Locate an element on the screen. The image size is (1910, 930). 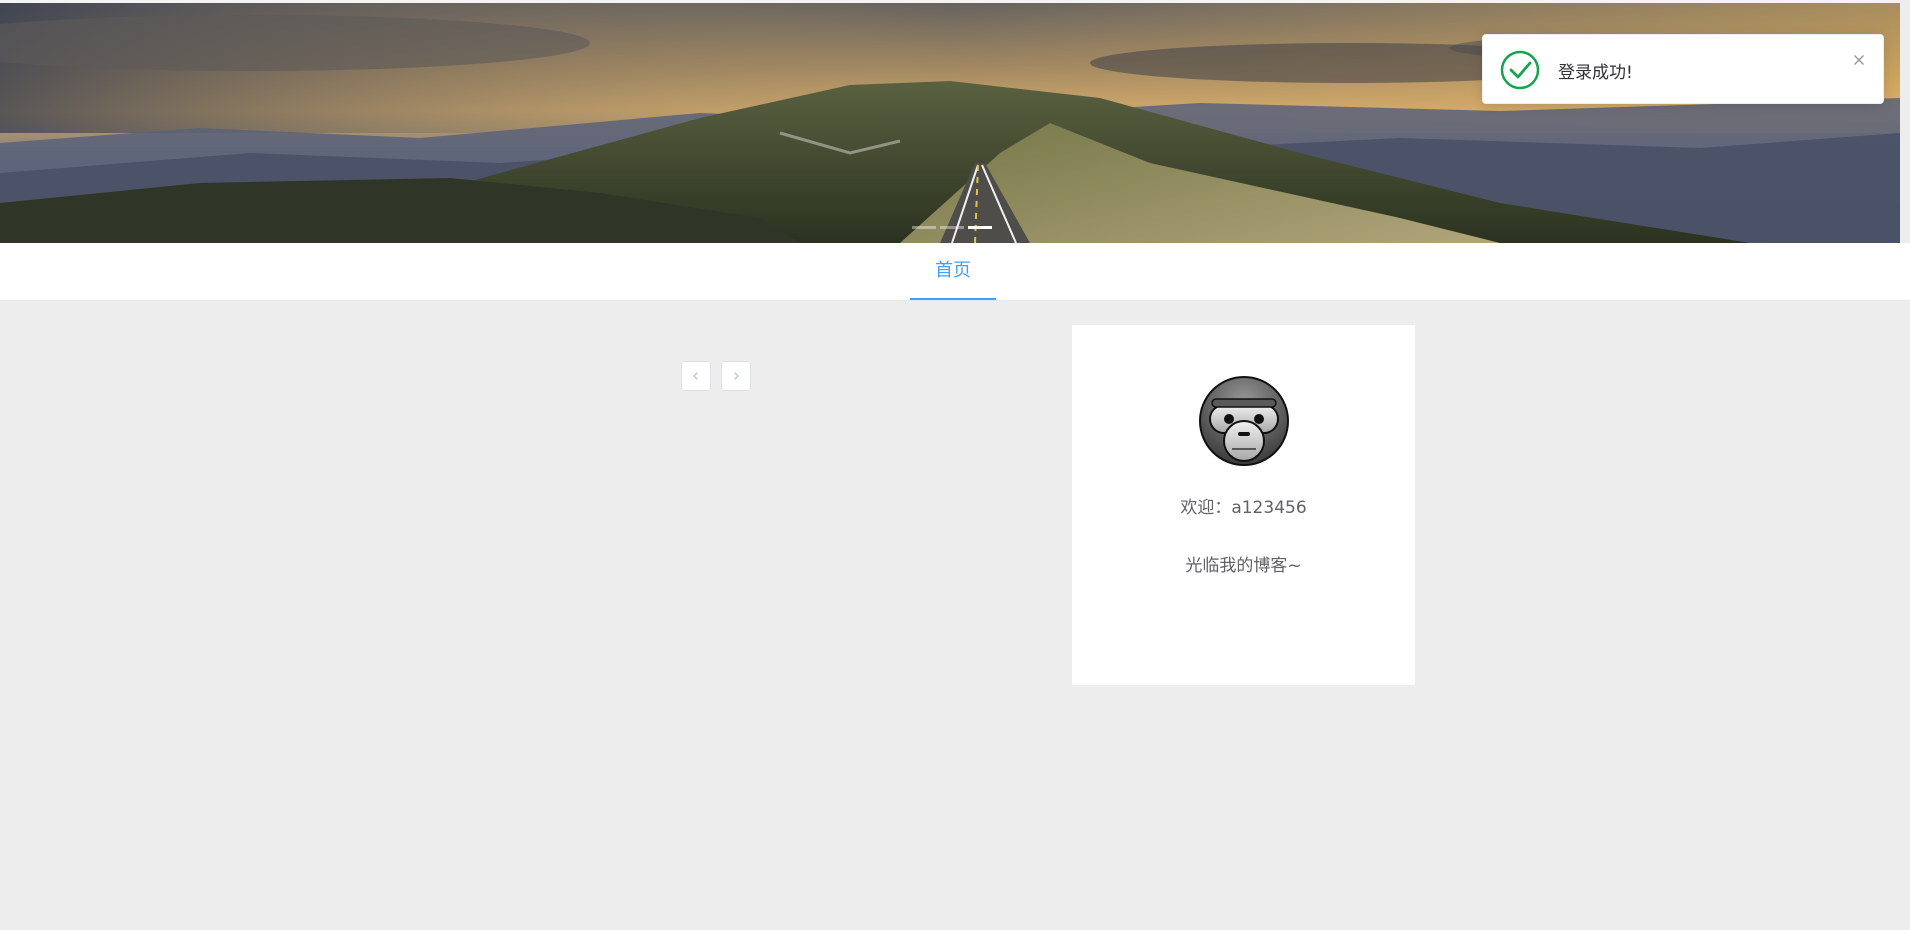
tab-home: 首页 is located at coordinates (953, 271).